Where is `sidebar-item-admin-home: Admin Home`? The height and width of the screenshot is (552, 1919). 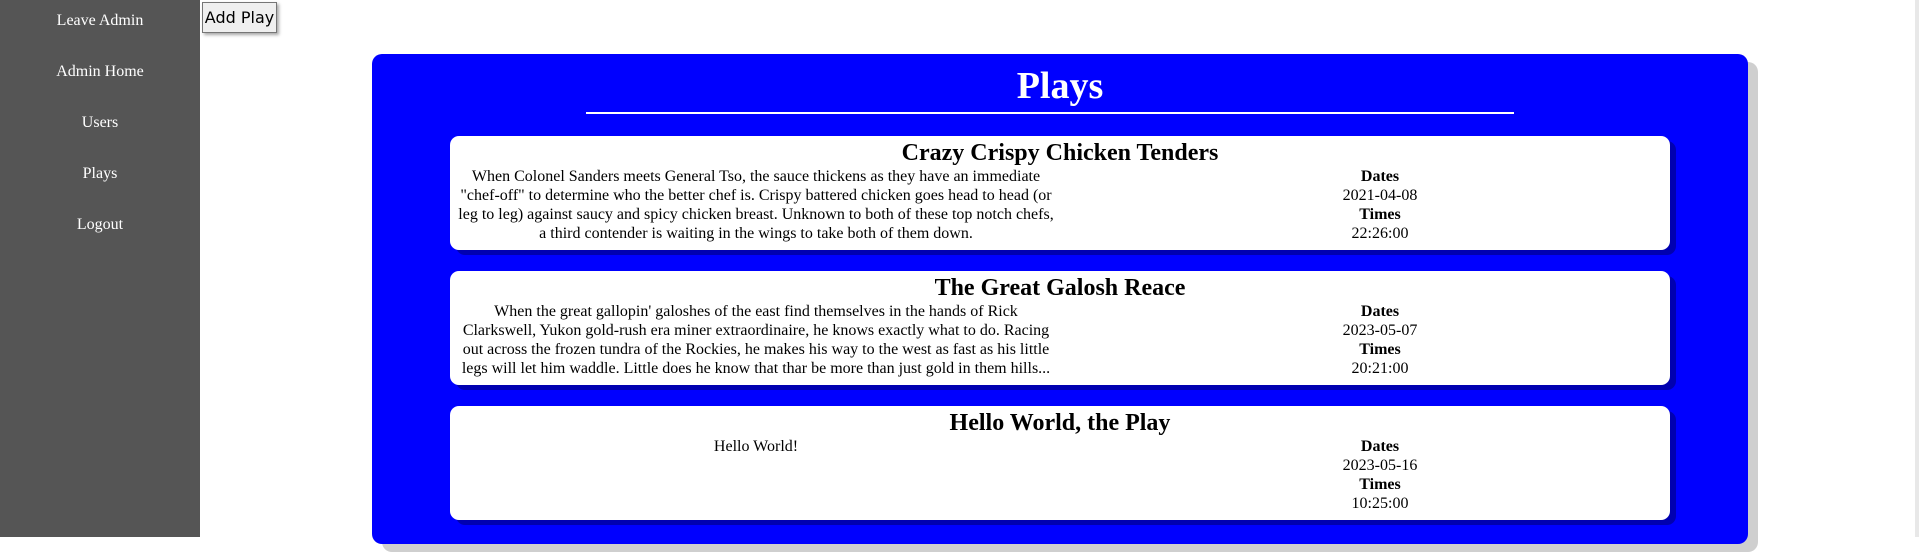
sidebar-item-admin-home: Admin Home is located at coordinates (100, 72).